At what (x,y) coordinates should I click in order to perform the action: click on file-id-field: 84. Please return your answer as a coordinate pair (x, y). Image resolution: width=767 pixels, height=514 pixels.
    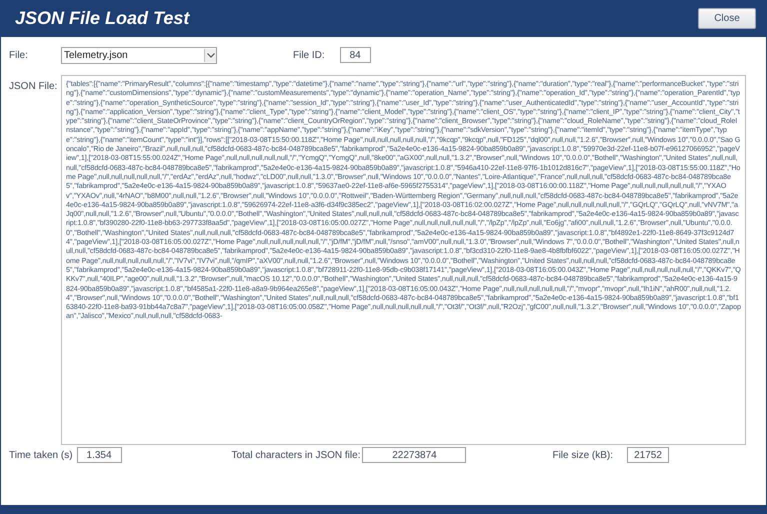
    Looking at the image, I should click on (355, 55).